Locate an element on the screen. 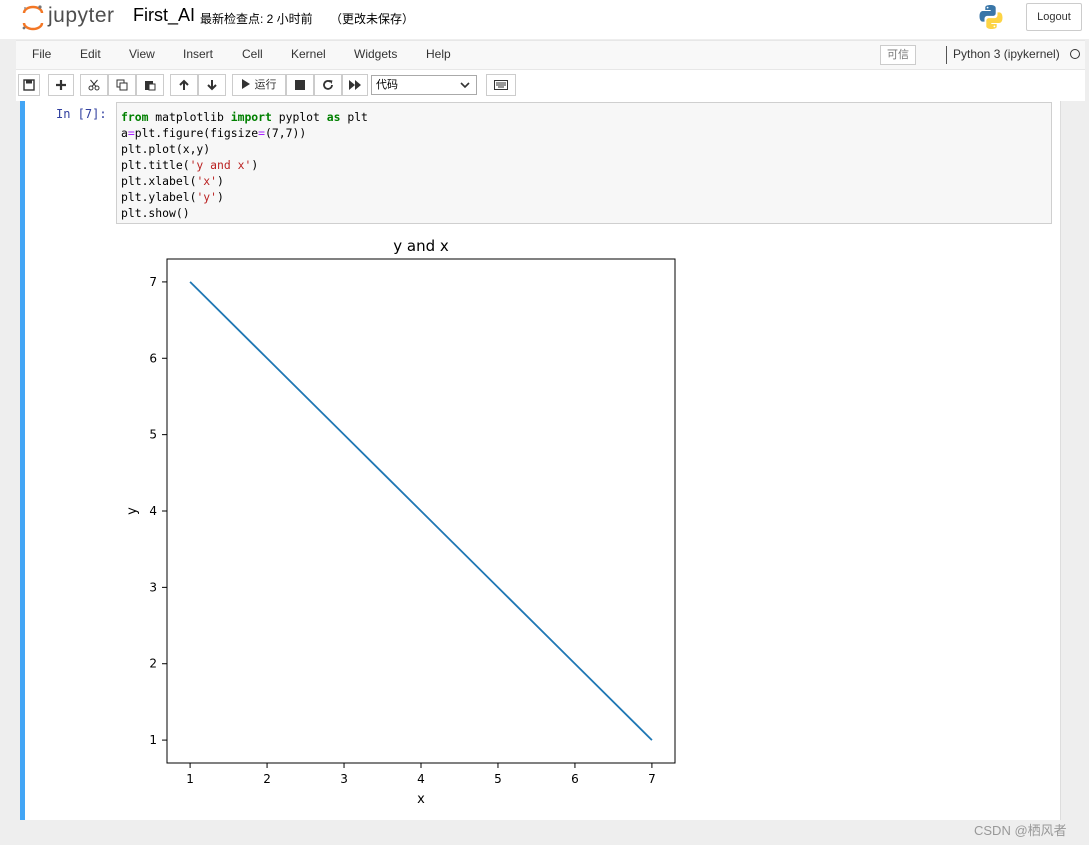 Image resolution: width=1089 pixels, height=845 pixels. y-tick-label: 3 is located at coordinates (153, 587).